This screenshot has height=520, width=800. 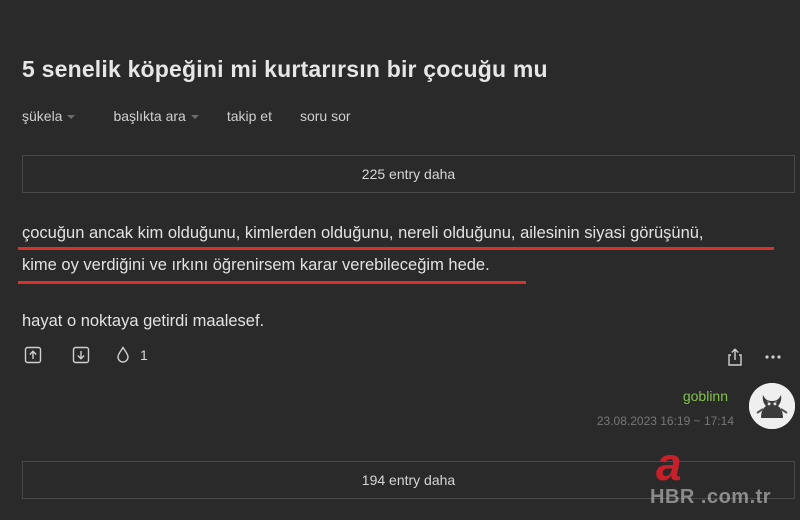 I want to click on sort-sukela-dropdown: şükela, so click(x=49, y=116).